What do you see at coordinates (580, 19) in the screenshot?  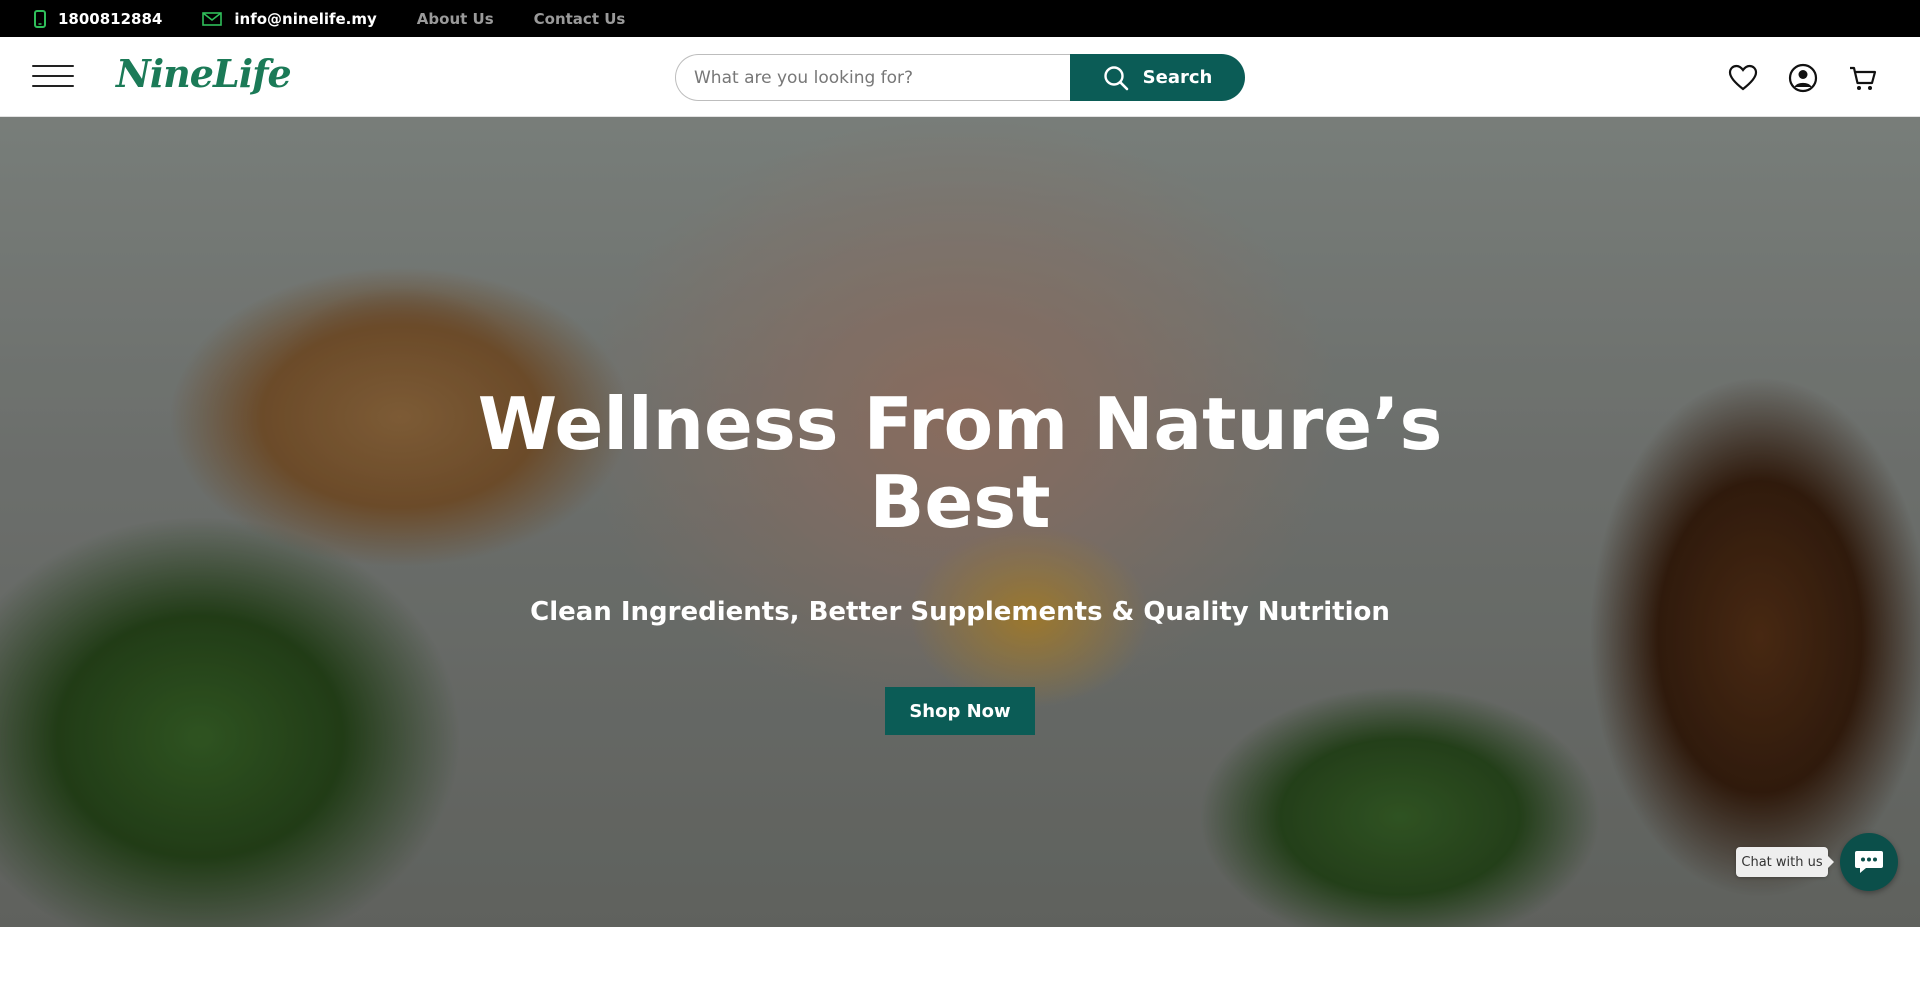 I see `contact-us-link: Contact Us` at bounding box center [580, 19].